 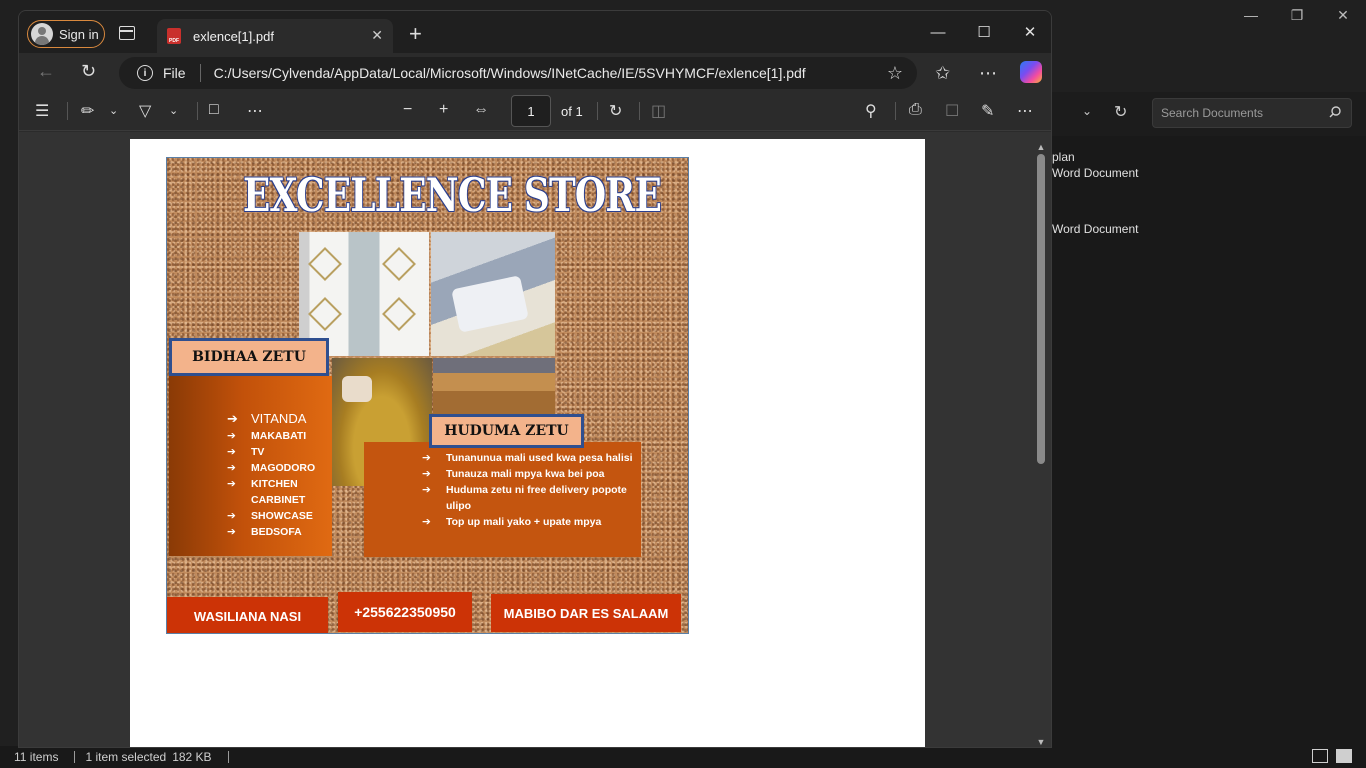 I want to click on page-view-icon: ◫, so click(x=658, y=111).